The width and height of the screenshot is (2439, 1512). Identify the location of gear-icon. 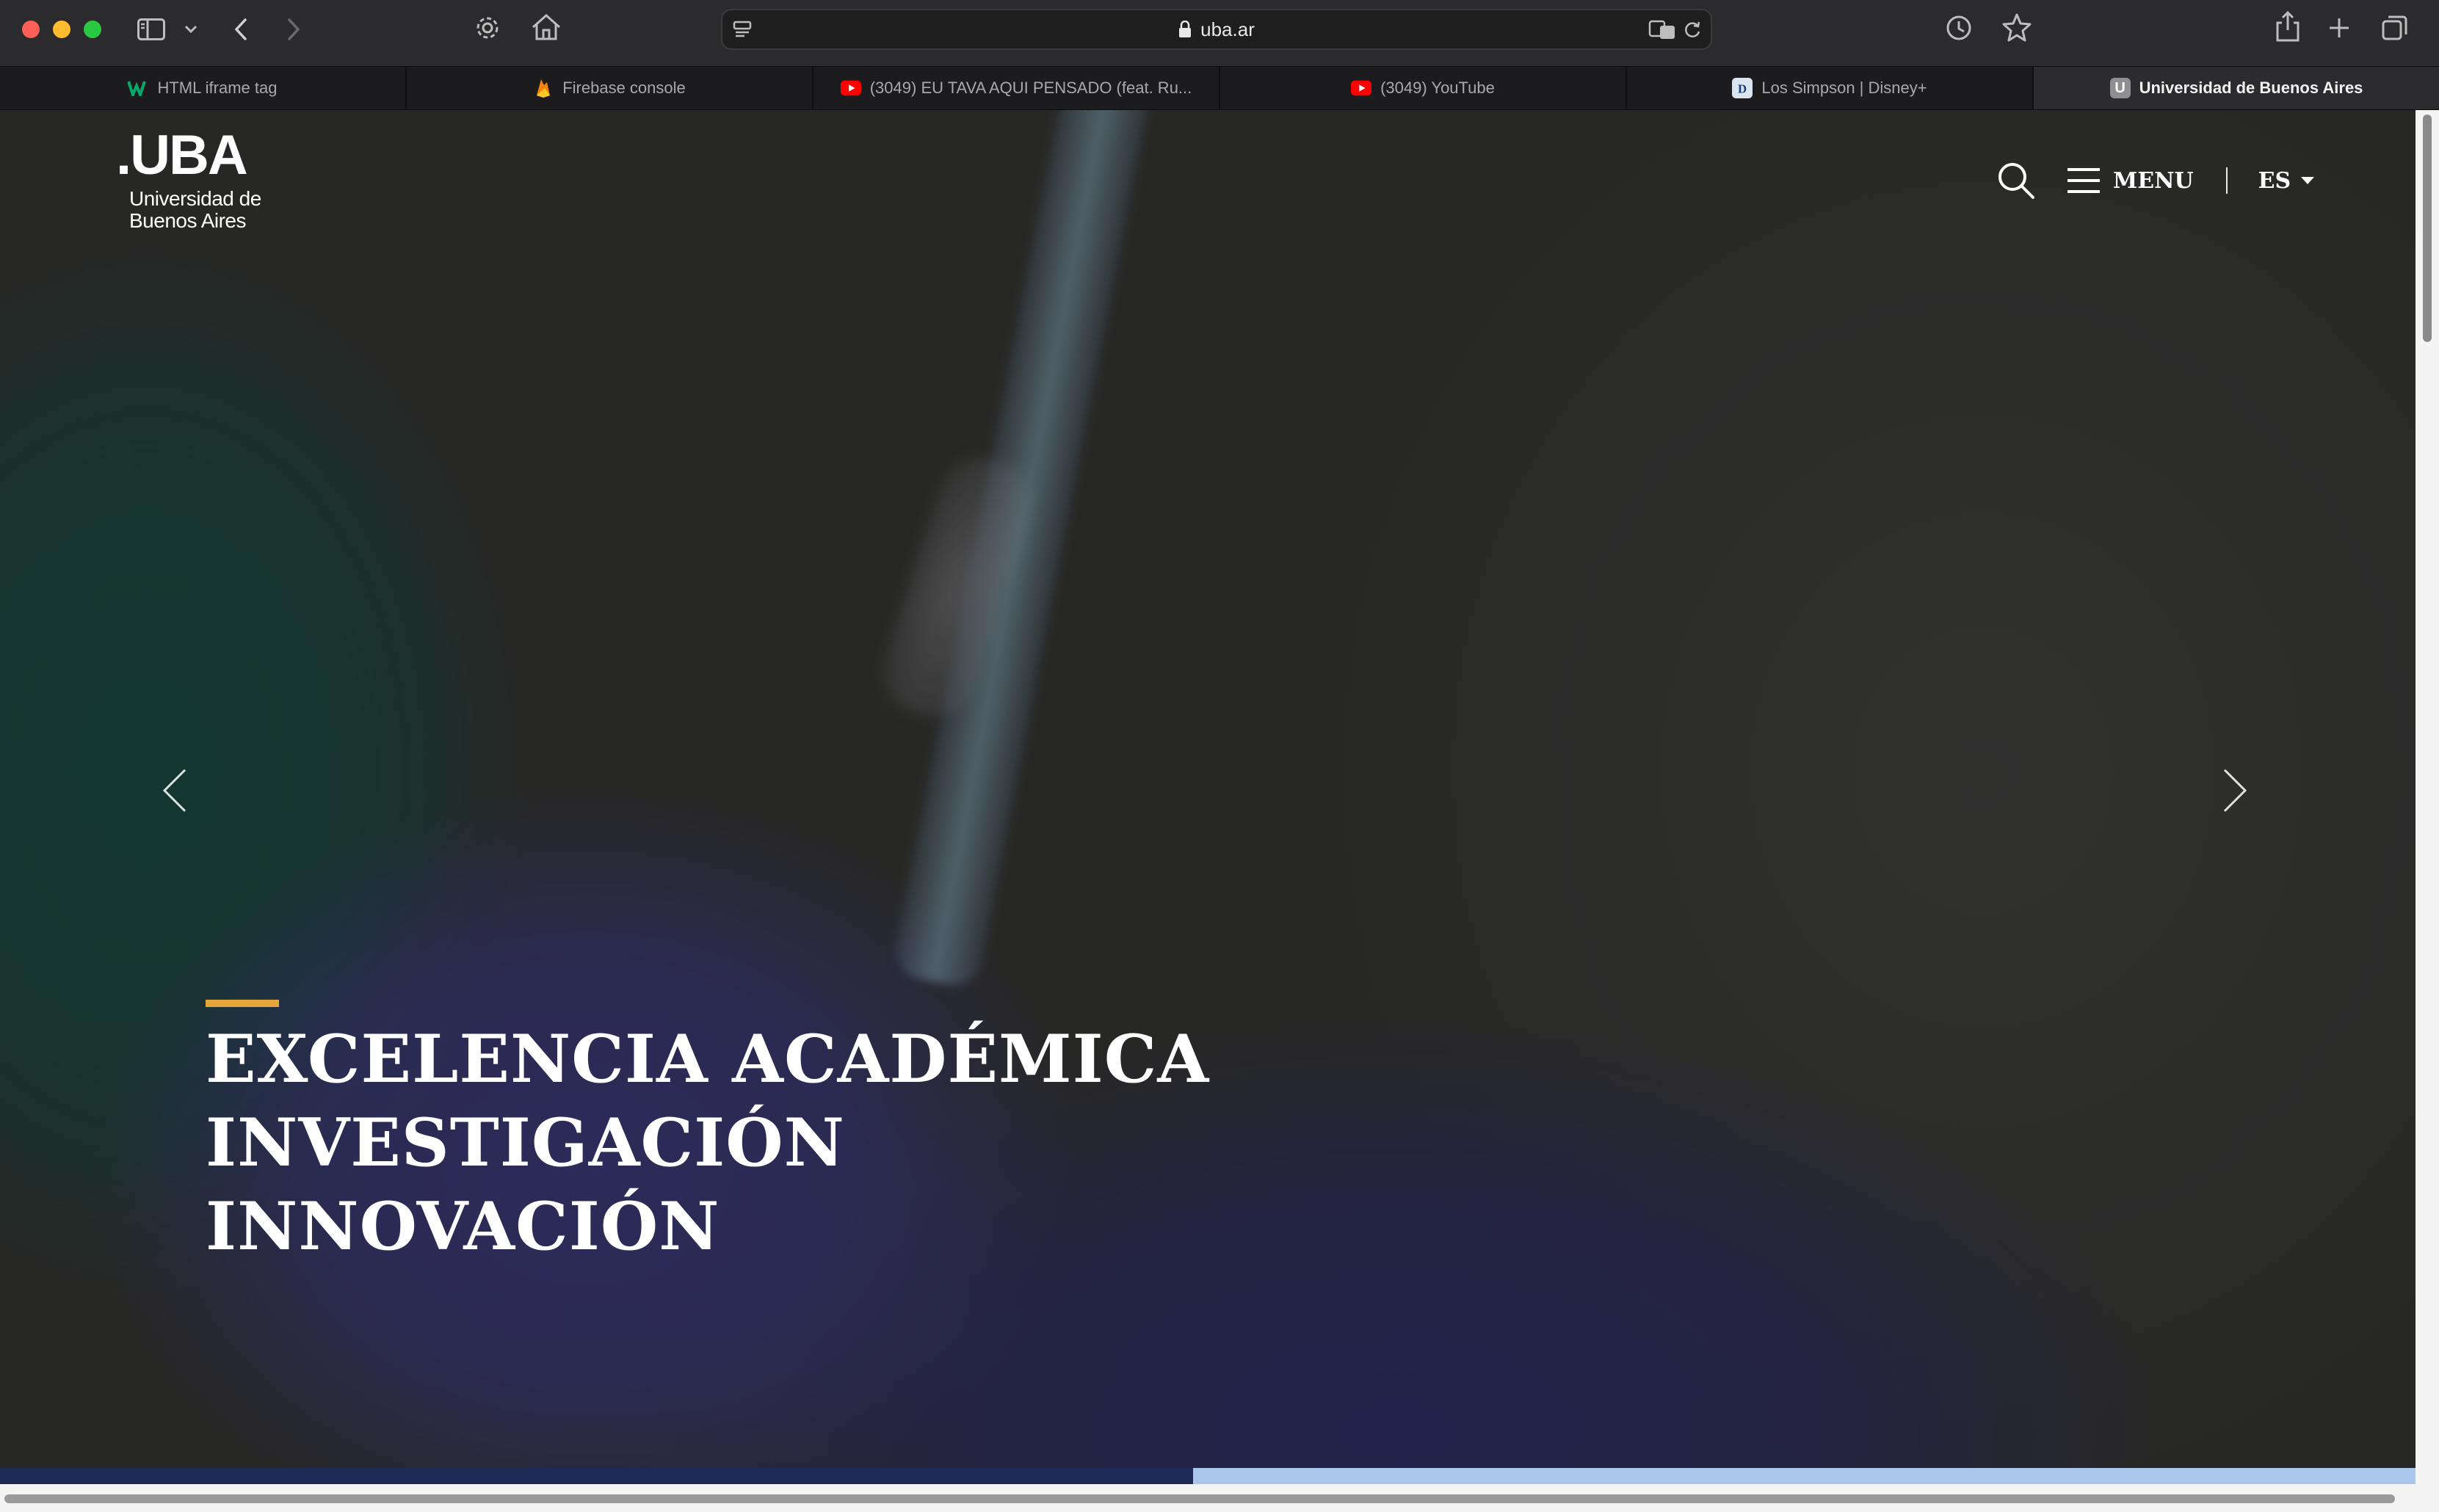
(488, 28).